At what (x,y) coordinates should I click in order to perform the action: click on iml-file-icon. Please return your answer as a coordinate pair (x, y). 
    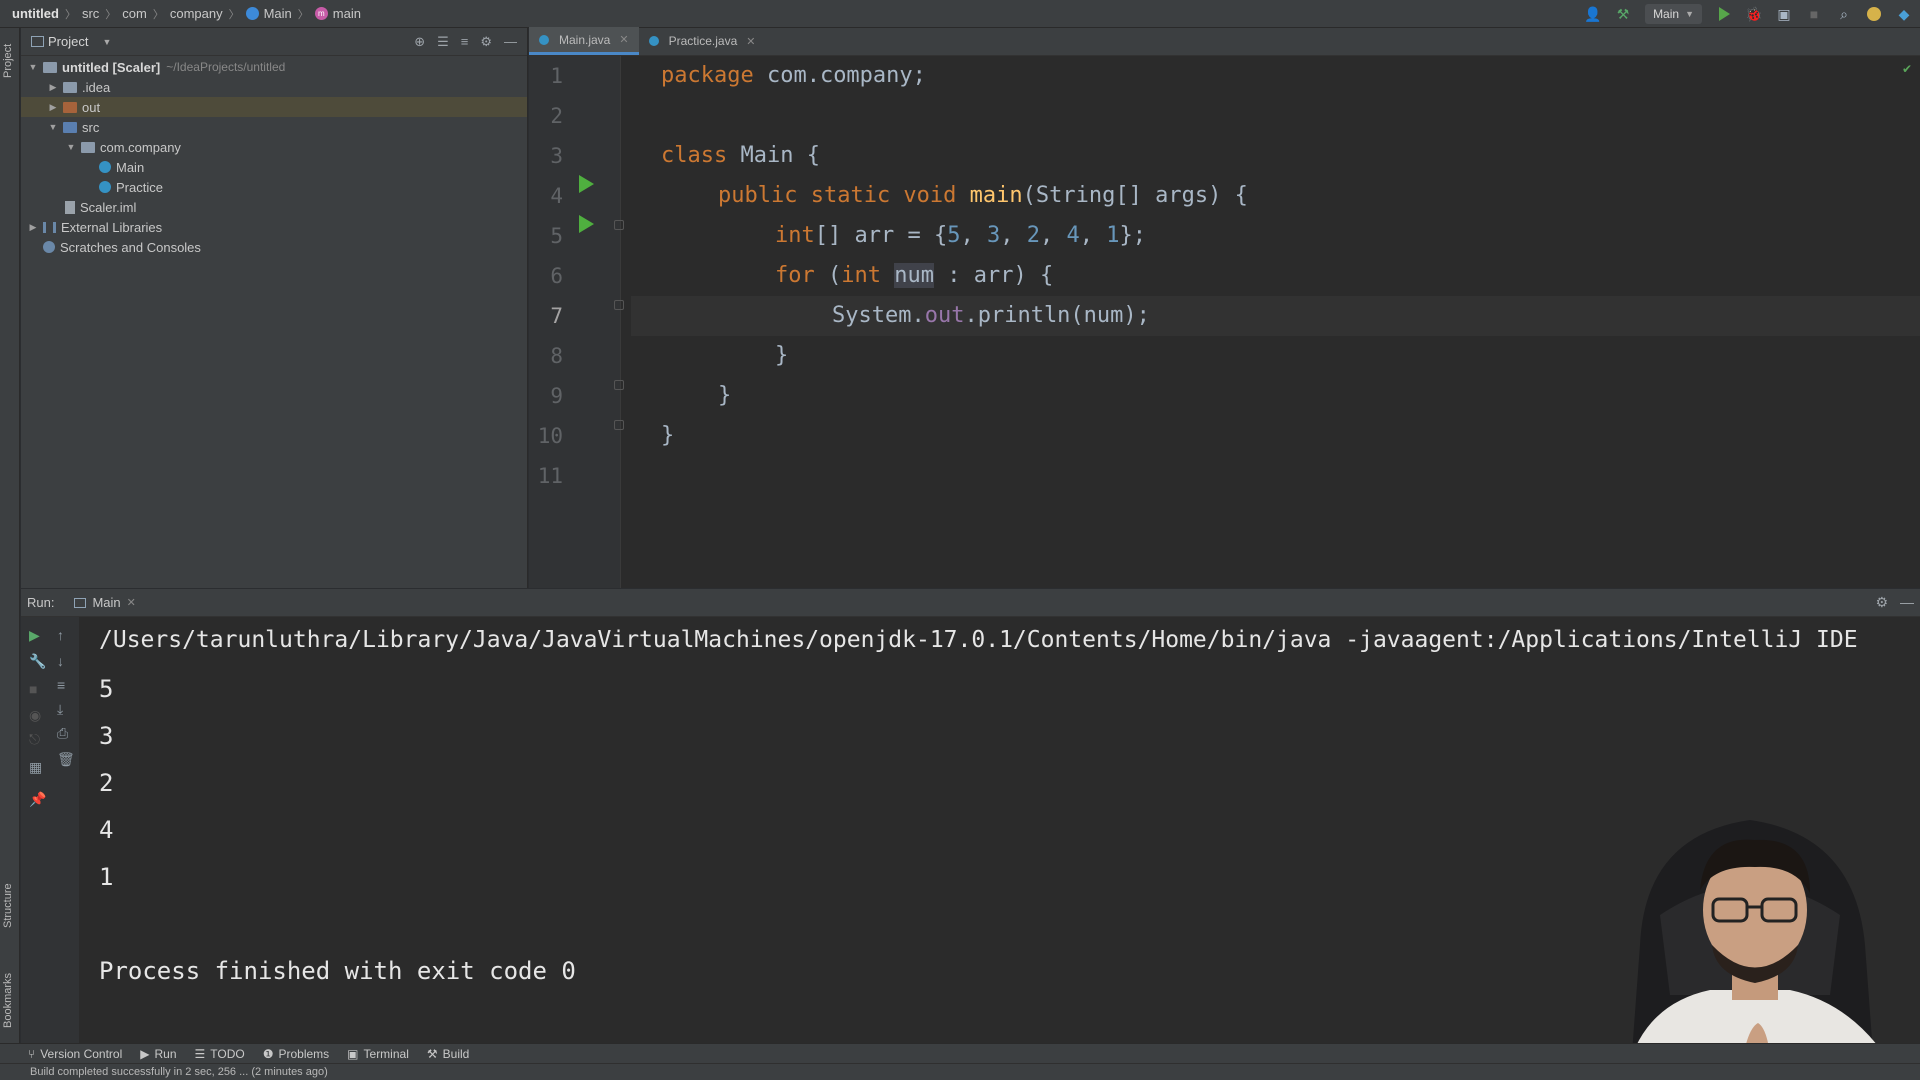
    Looking at the image, I should click on (70, 207).